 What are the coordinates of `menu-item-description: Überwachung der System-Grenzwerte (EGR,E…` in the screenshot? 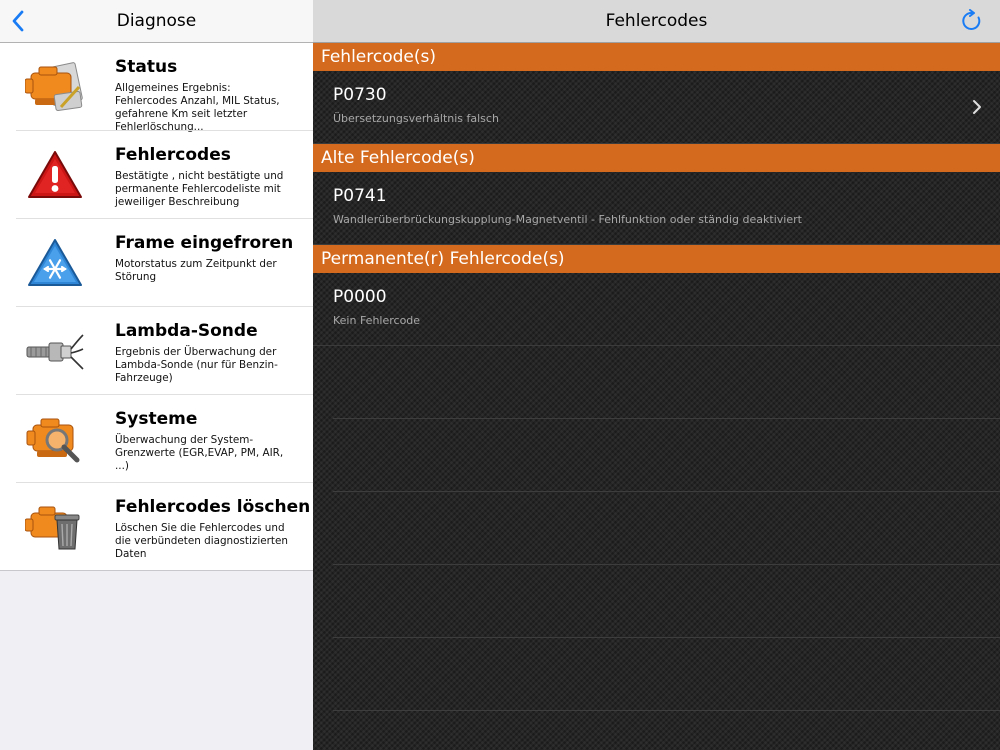 It's located at (199, 453).